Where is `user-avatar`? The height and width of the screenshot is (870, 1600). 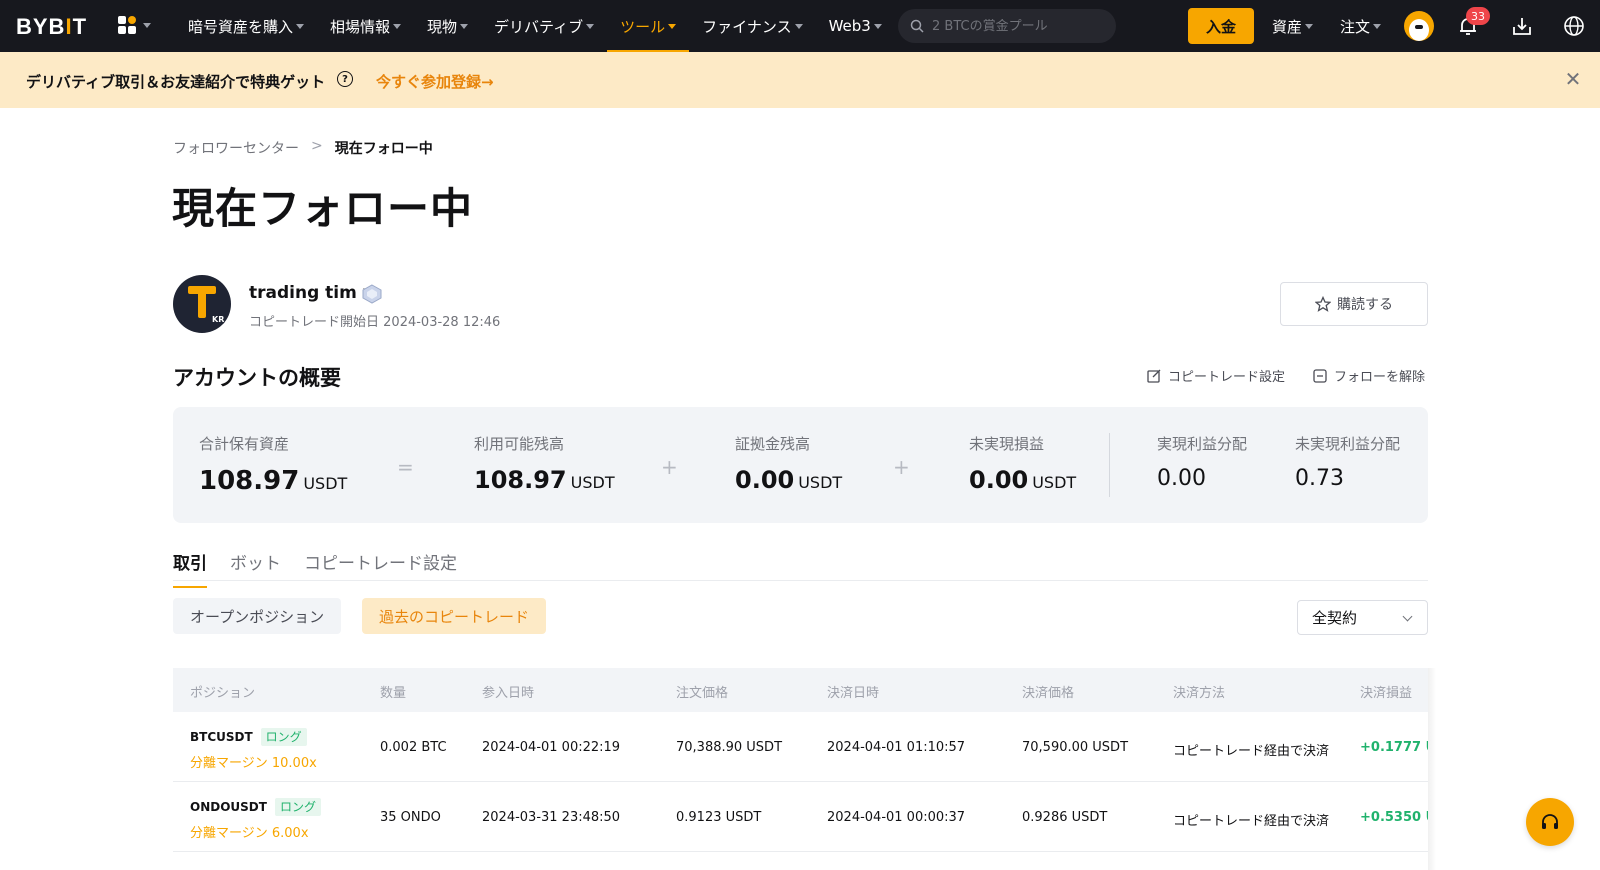 user-avatar is located at coordinates (1419, 26).